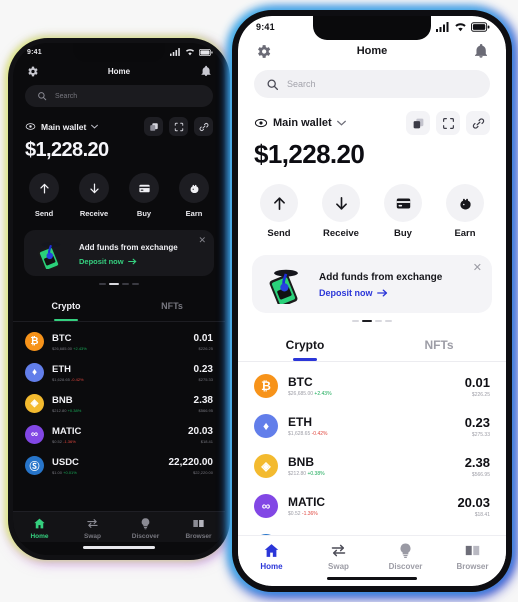  I want to click on bell-icon, so click(481, 51).